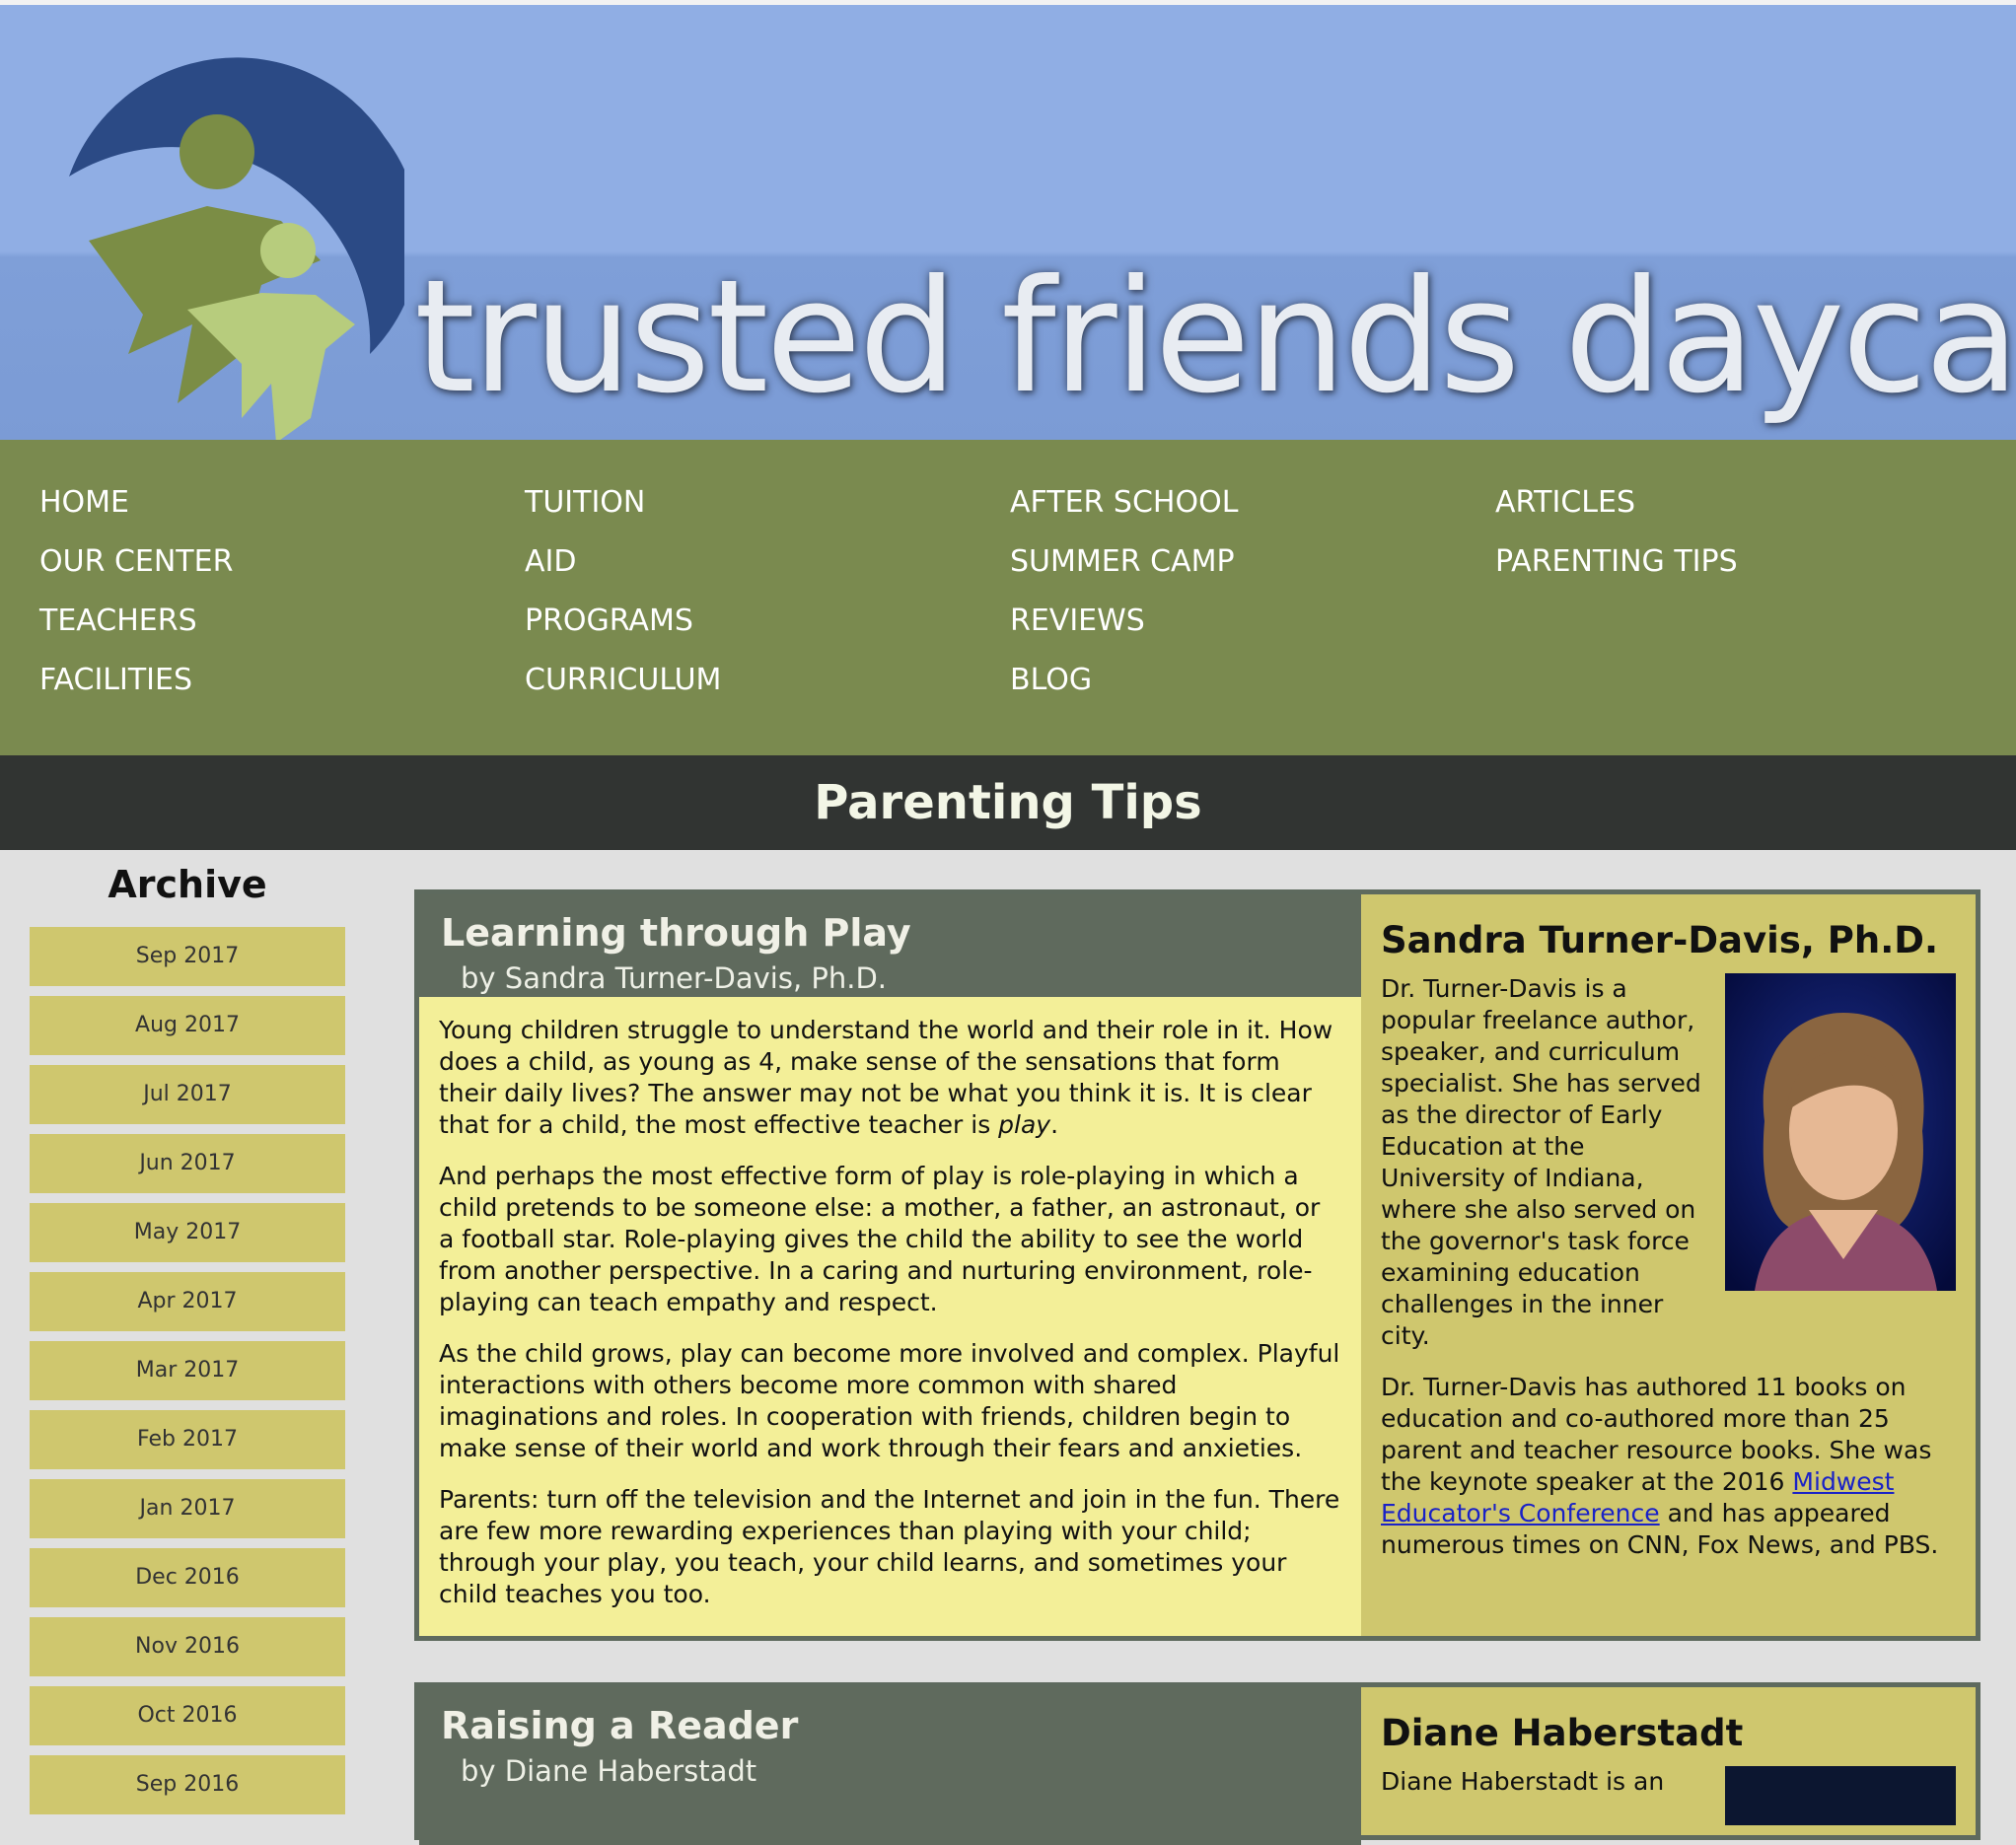 The width and height of the screenshot is (2016, 1845). I want to click on archive-item-jun-2017: Jun 2017, so click(187, 1163).